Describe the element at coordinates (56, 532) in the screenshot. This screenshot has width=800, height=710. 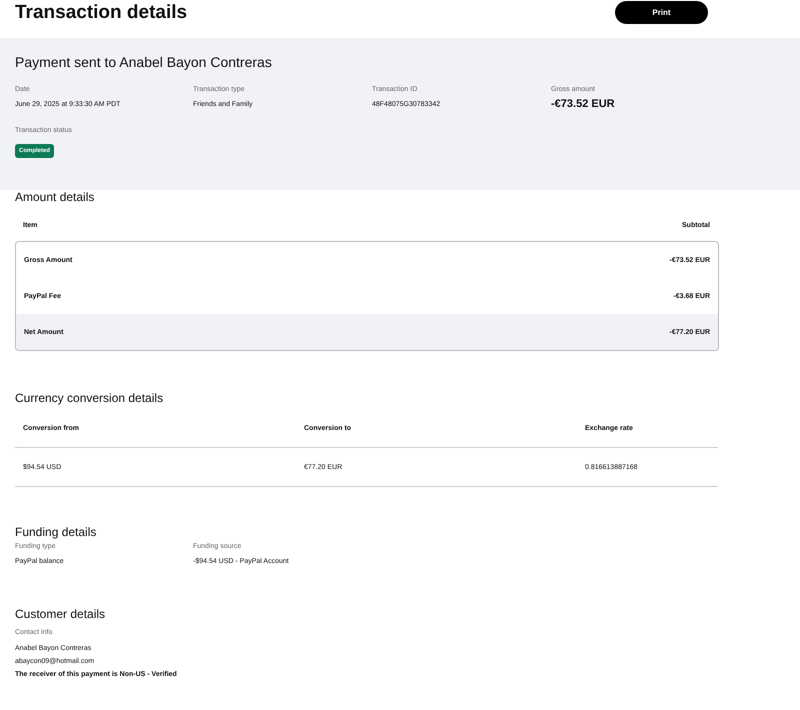
I see `section-title: Funding details` at that location.